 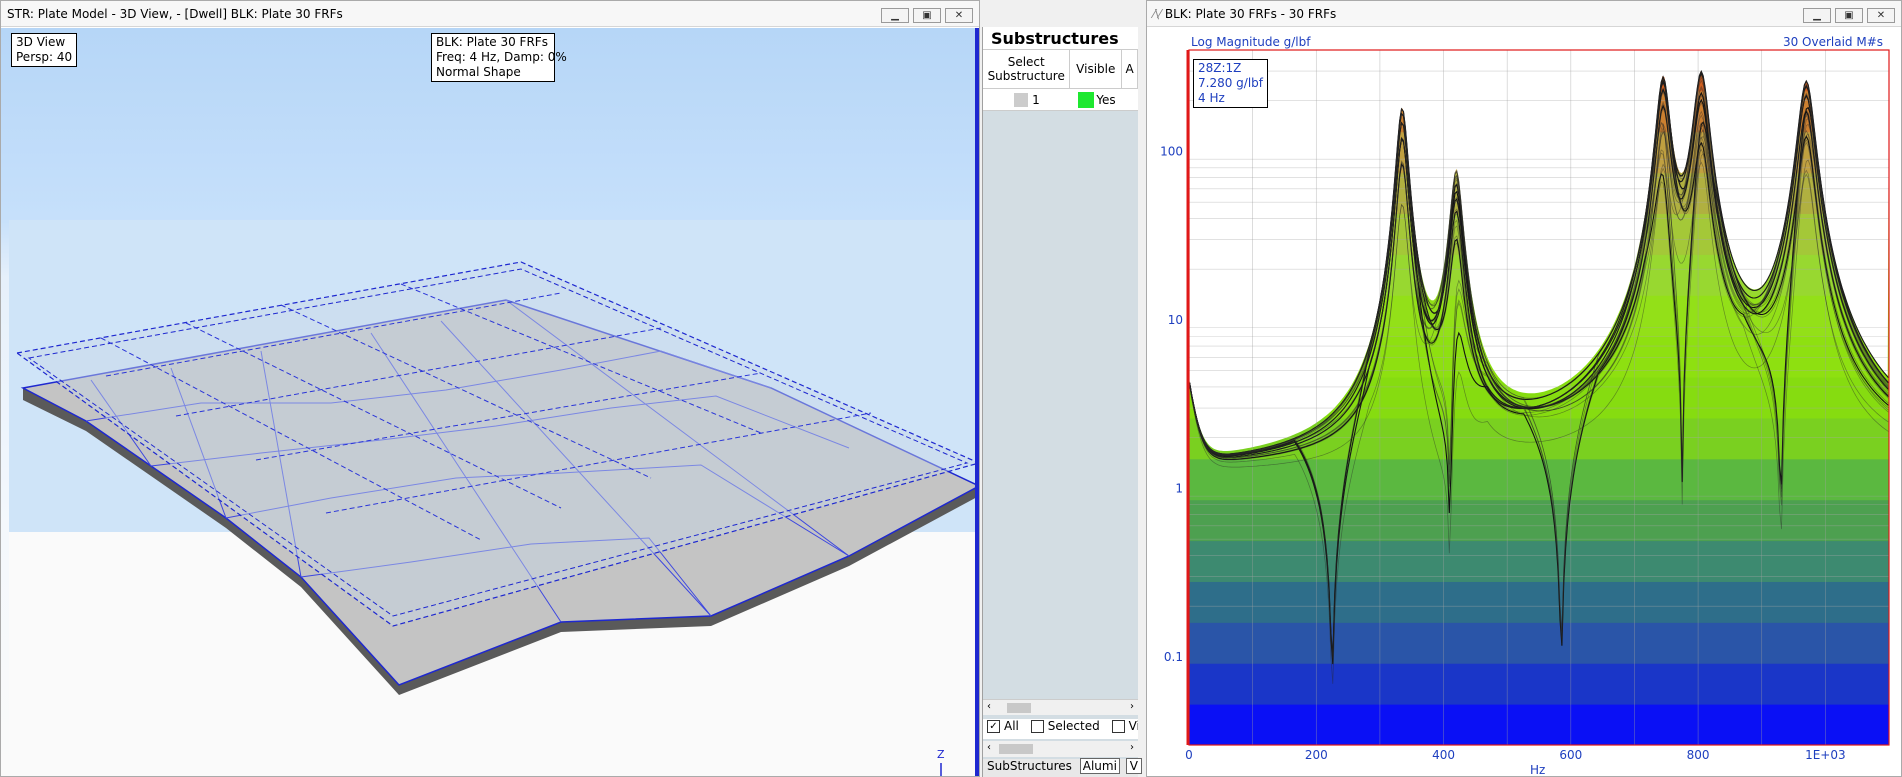 What do you see at coordinates (1021, 99) in the screenshot?
I see `substructure-color-swatch` at bounding box center [1021, 99].